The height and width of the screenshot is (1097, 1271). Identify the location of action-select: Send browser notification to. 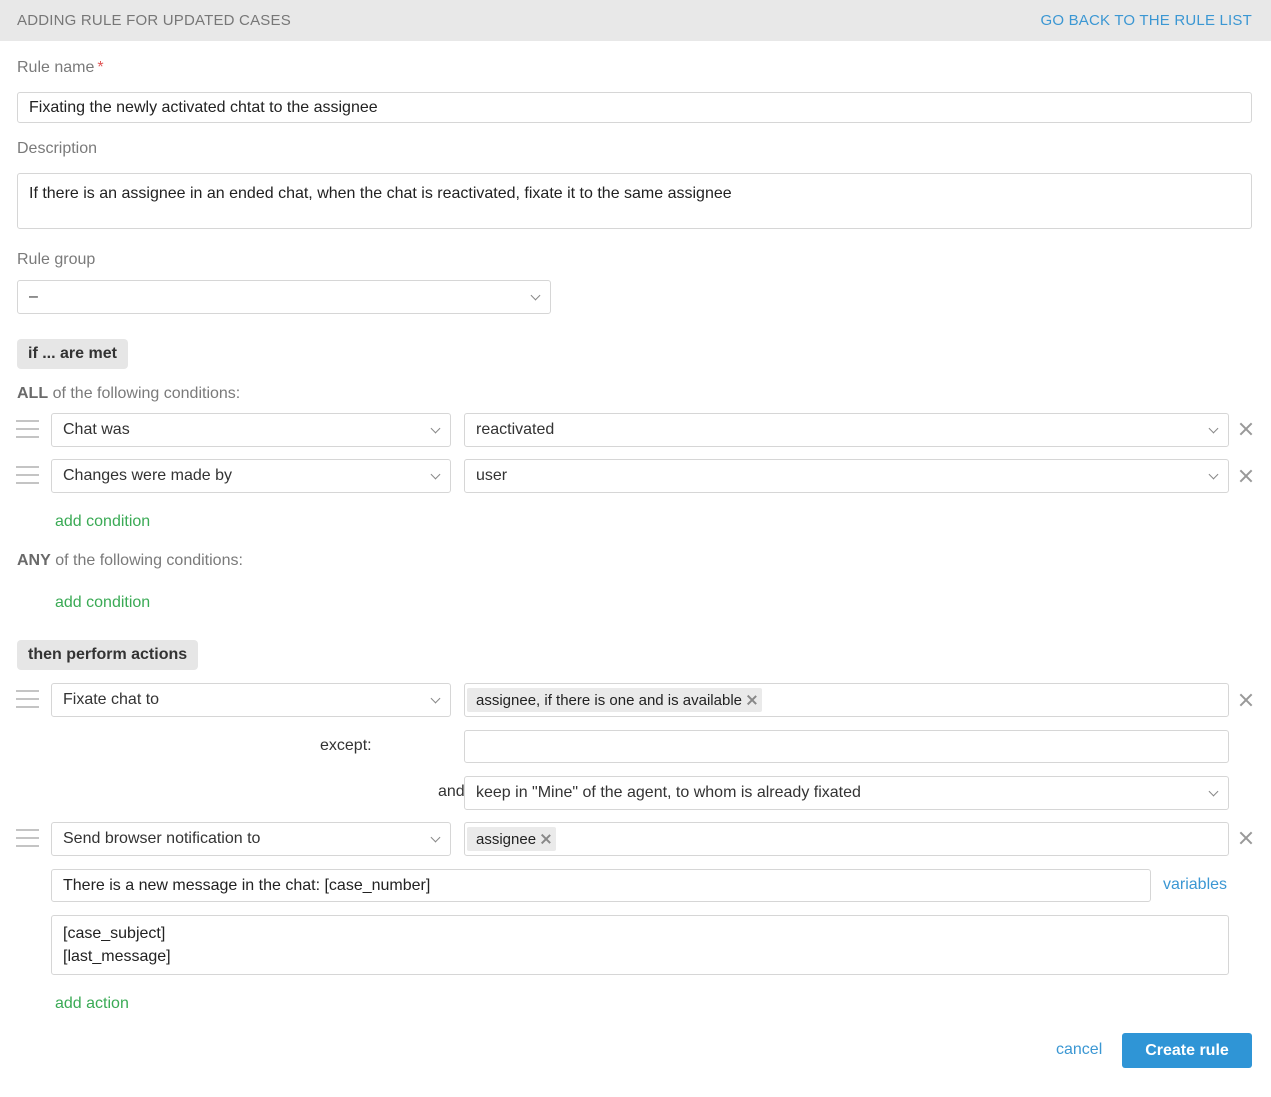
(251, 839).